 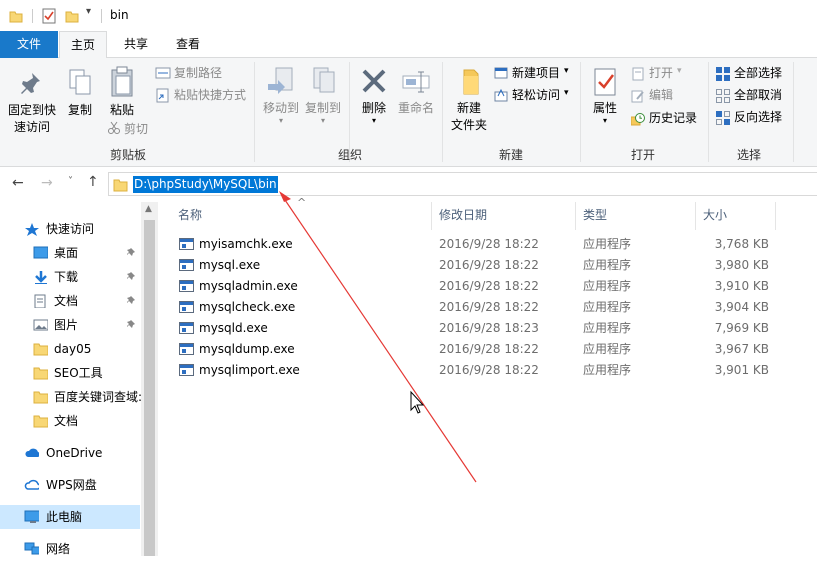 What do you see at coordinates (501, 95) in the screenshot?
I see `easy-access-icon` at bounding box center [501, 95].